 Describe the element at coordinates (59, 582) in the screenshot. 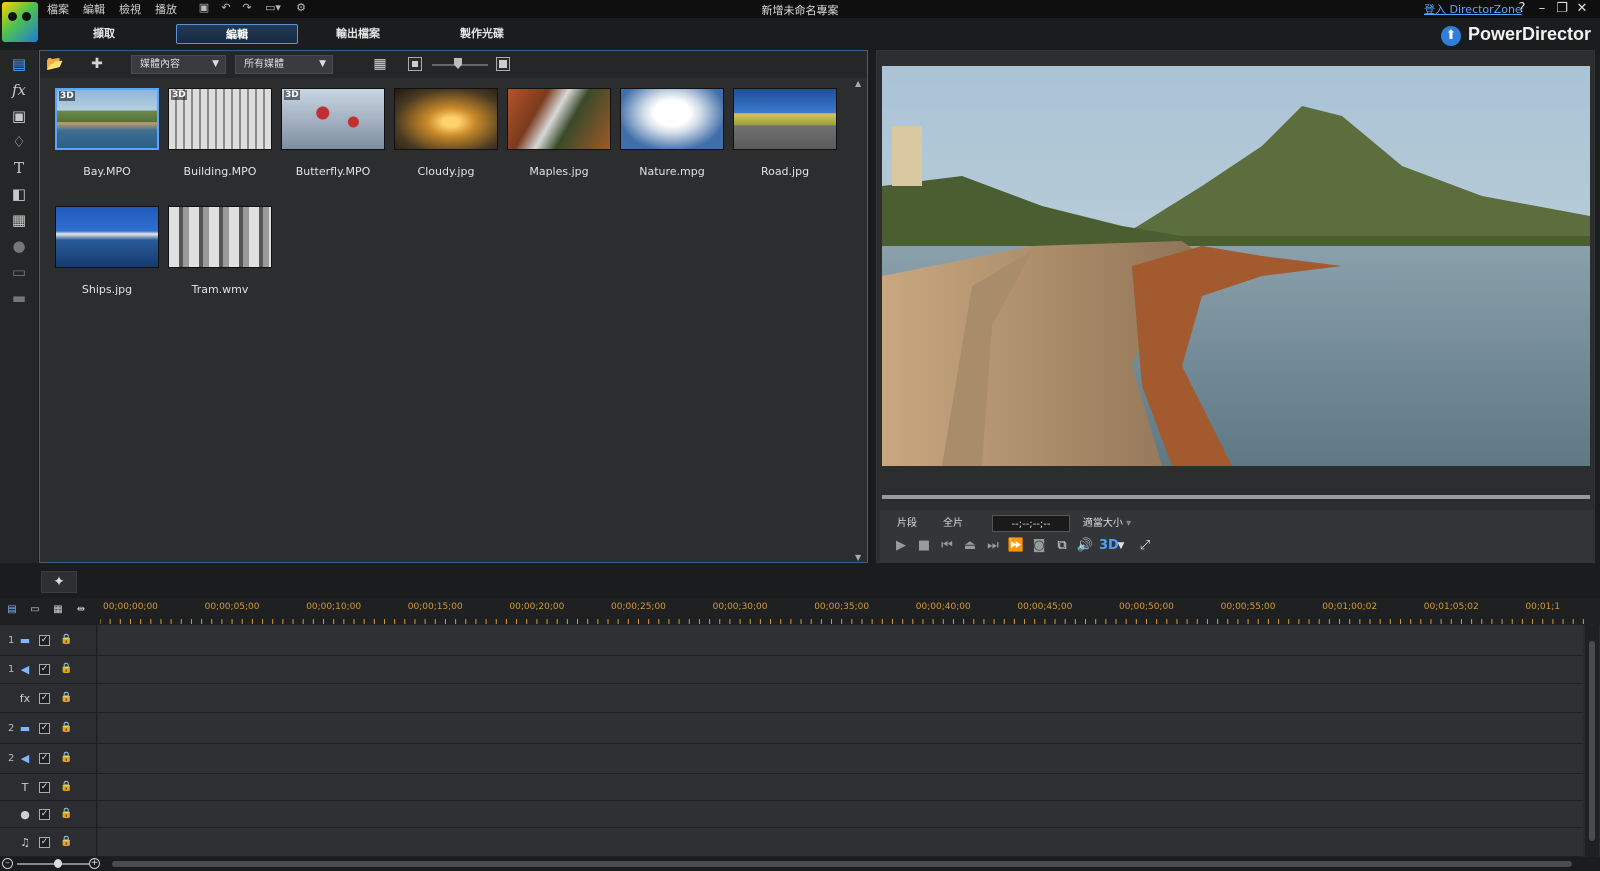

I see `magic-tools-icon: ✦` at that location.